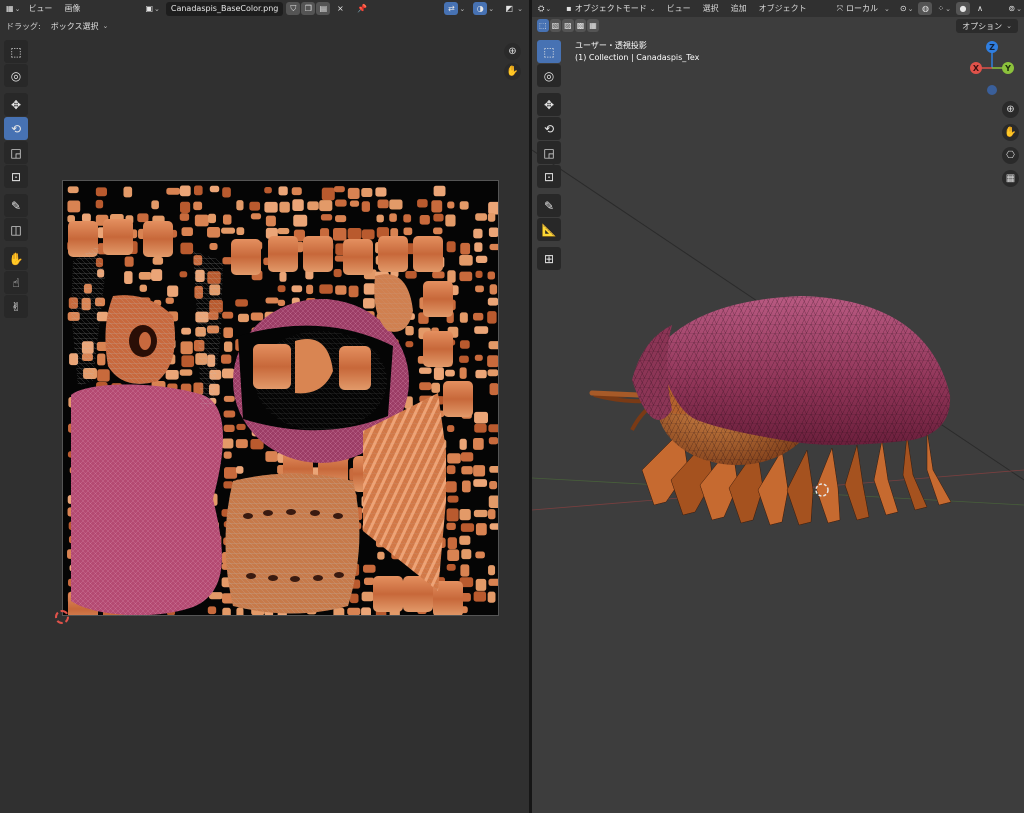  I want to click on select-new-button: ⬚, so click(543, 25).